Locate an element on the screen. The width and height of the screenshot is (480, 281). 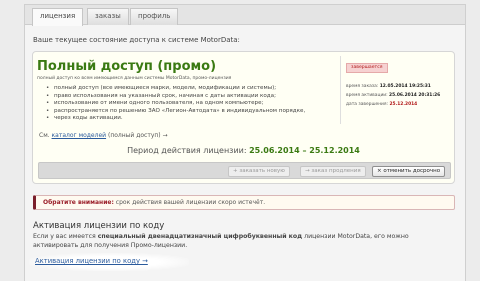
end-date-value: 25.12.2014 is located at coordinates (403, 104).